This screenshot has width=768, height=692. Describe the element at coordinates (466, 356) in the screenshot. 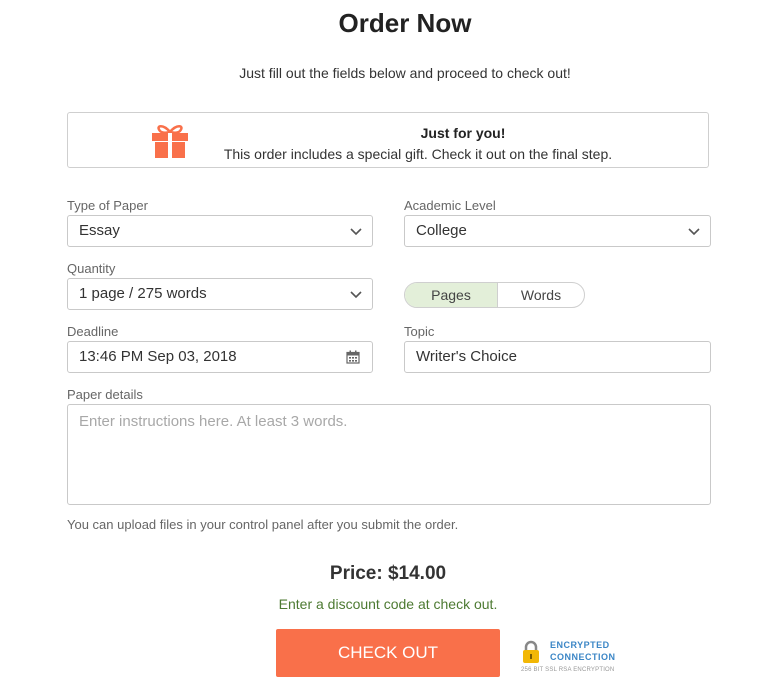

I see `topic-value: Writer's Choice` at that location.